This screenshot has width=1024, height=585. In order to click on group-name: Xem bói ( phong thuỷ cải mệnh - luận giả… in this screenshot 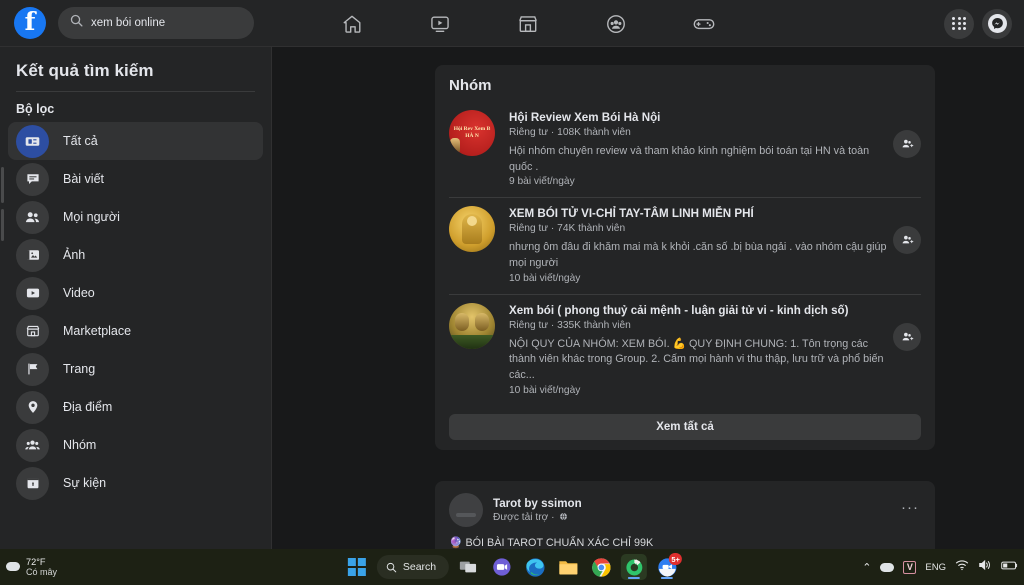, I will do `click(698, 310)`.